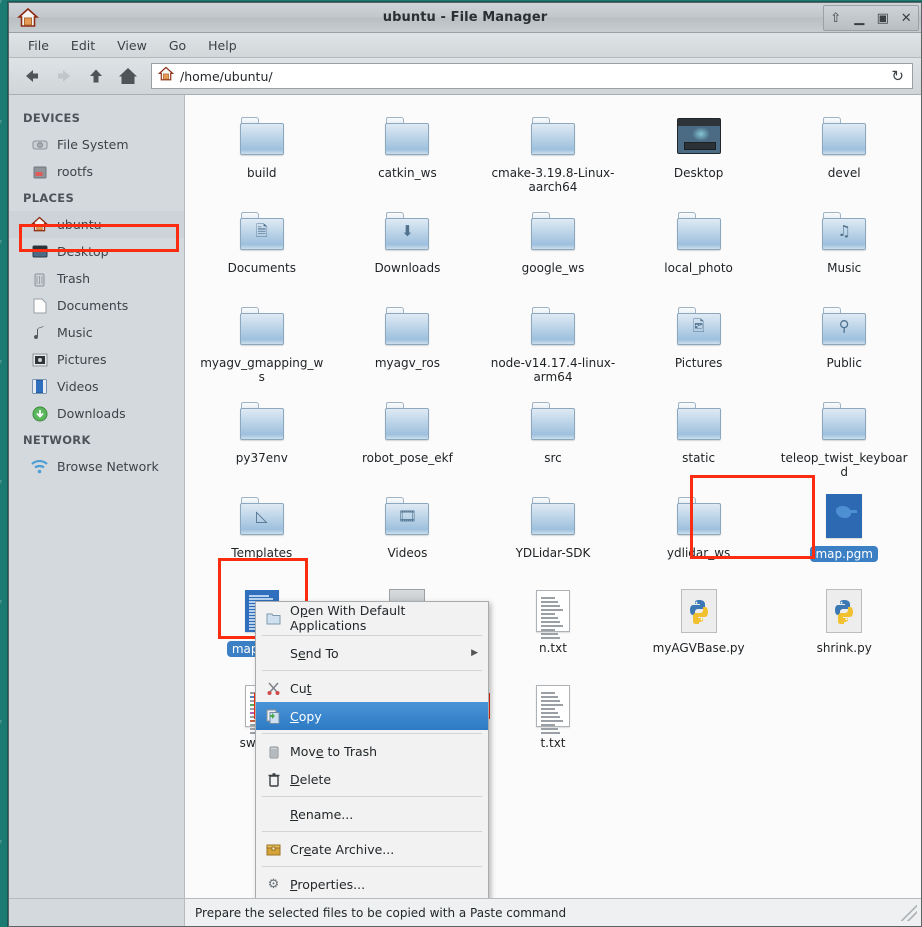 This screenshot has height=927, width=922. I want to click on sidebar-item-rootfs: rootfs, so click(96, 171).